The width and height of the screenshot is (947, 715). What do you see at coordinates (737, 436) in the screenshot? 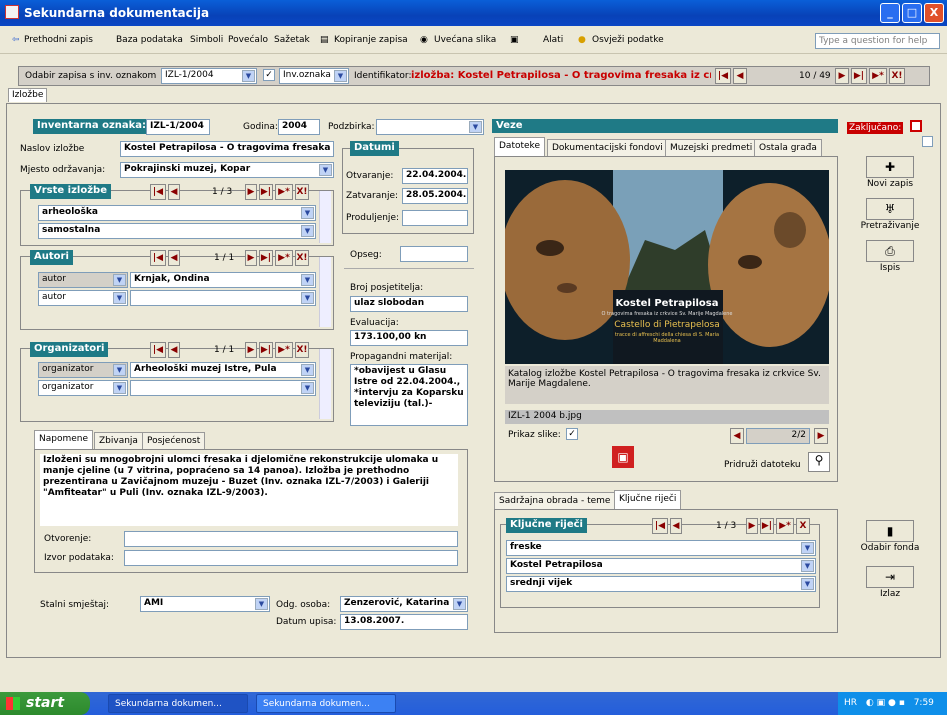
I see `image-prev-button: ◀` at bounding box center [737, 436].